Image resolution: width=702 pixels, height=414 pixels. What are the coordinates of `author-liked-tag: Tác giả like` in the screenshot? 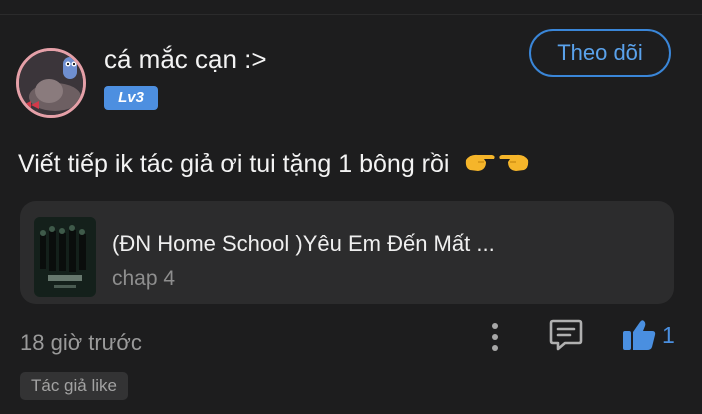 It's located at (74, 386).